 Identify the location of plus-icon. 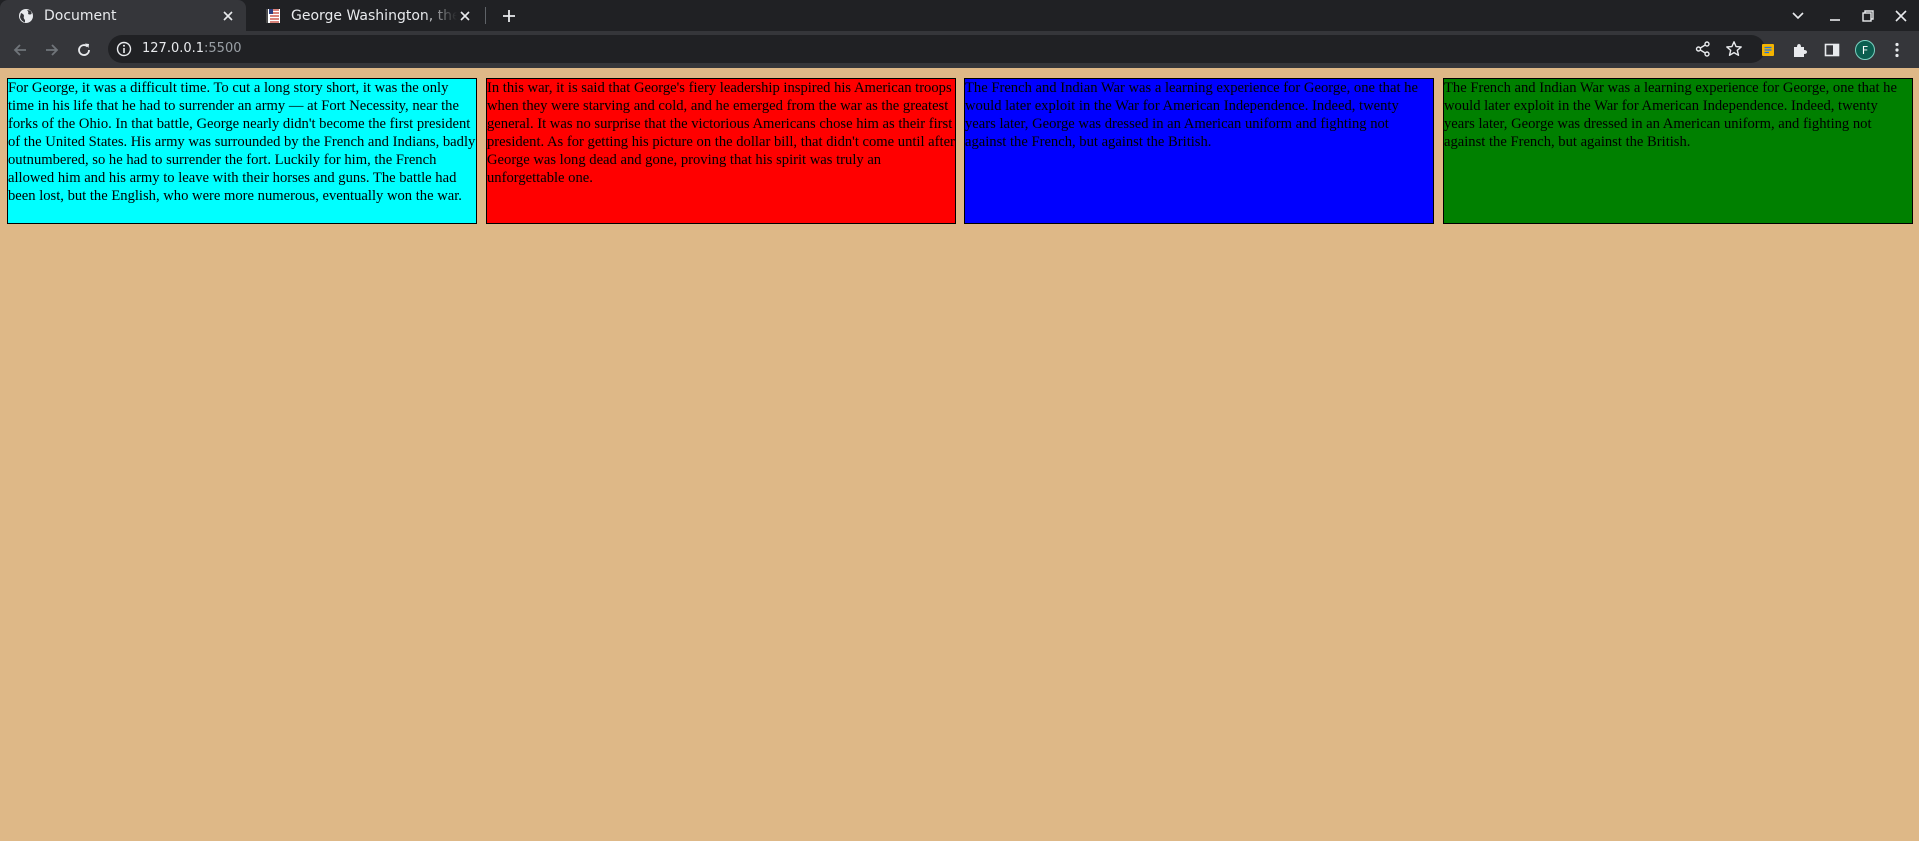
(509, 16).